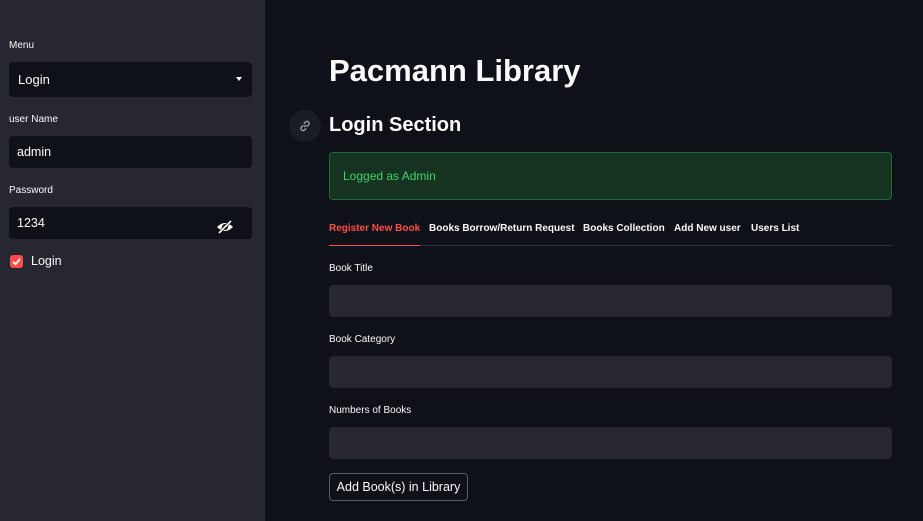 This screenshot has width=923, height=521. I want to click on add-books-button: Add Book(s) in Library, so click(398, 487).